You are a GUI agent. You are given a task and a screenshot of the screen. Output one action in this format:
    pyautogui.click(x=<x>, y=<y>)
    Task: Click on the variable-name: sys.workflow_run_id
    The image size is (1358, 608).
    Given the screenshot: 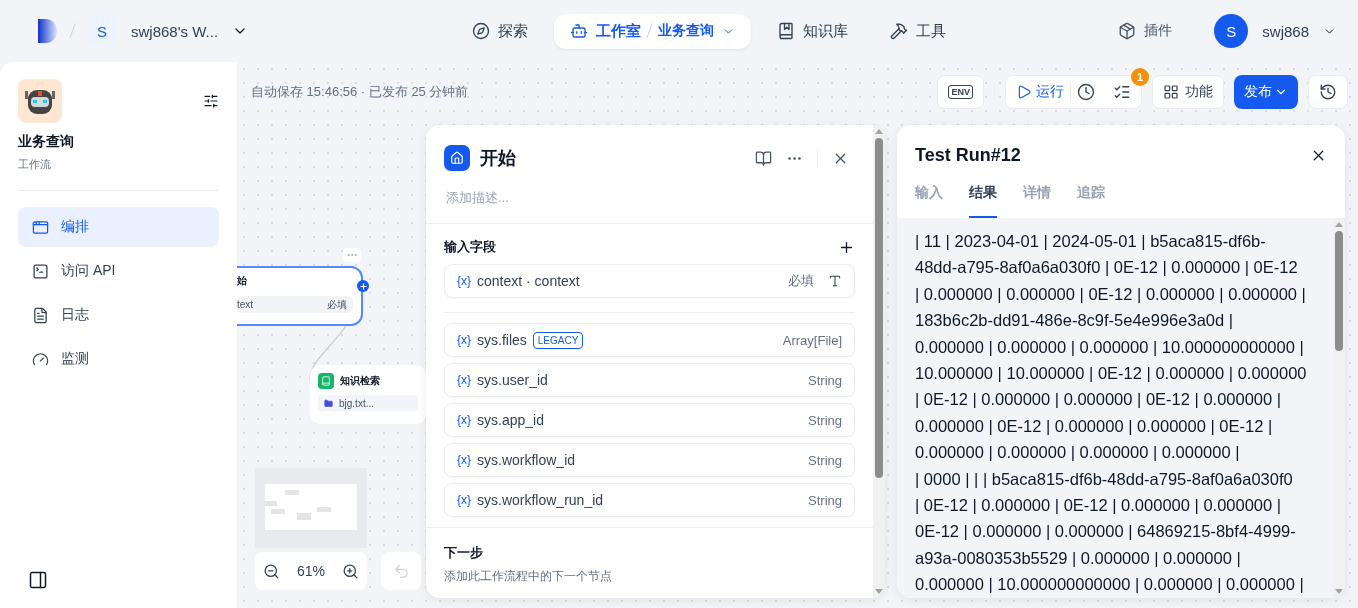 What is the action you would take?
    pyautogui.click(x=541, y=500)
    